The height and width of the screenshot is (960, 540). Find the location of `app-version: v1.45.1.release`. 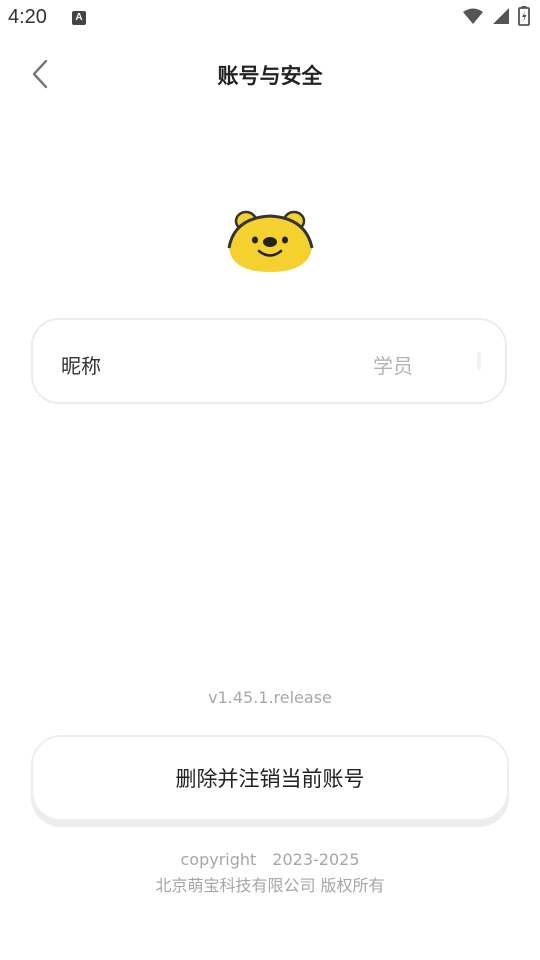

app-version: v1.45.1.release is located at coordinates (270, 697).